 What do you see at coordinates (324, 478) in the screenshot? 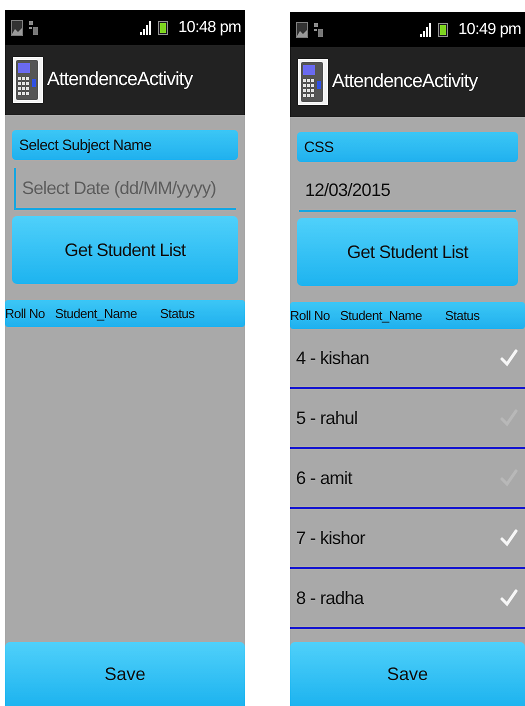
I see `student-name: 6 - amit` at bounding box center [324, 478].